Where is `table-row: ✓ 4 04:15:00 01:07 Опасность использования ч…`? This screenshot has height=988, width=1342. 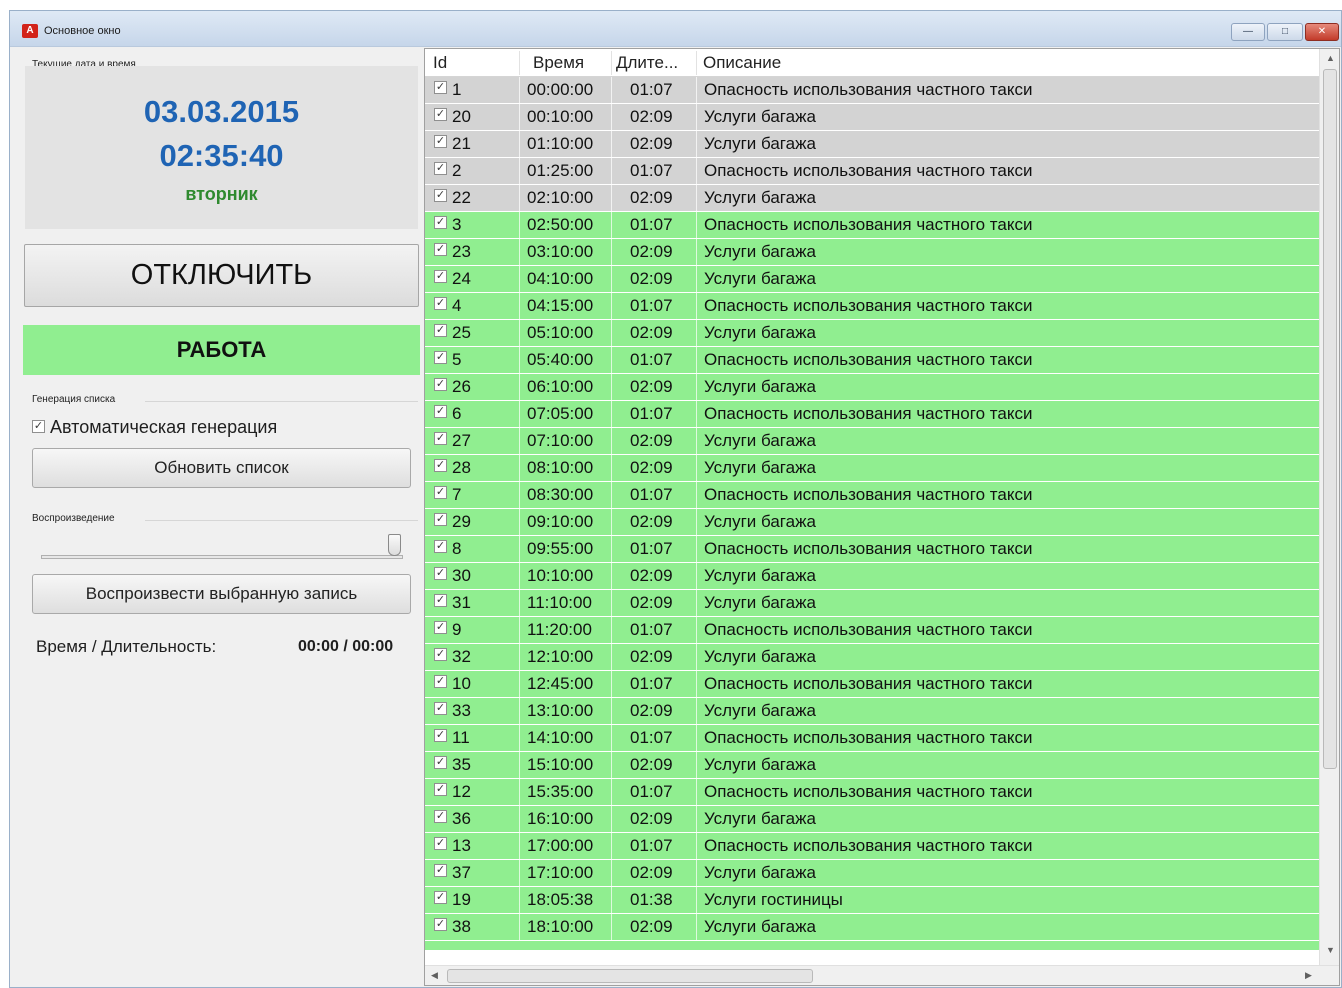 table-row: ✓ 4 04:15:00 01:07 Опасность использования ч… is located at coordinates (872, 306).